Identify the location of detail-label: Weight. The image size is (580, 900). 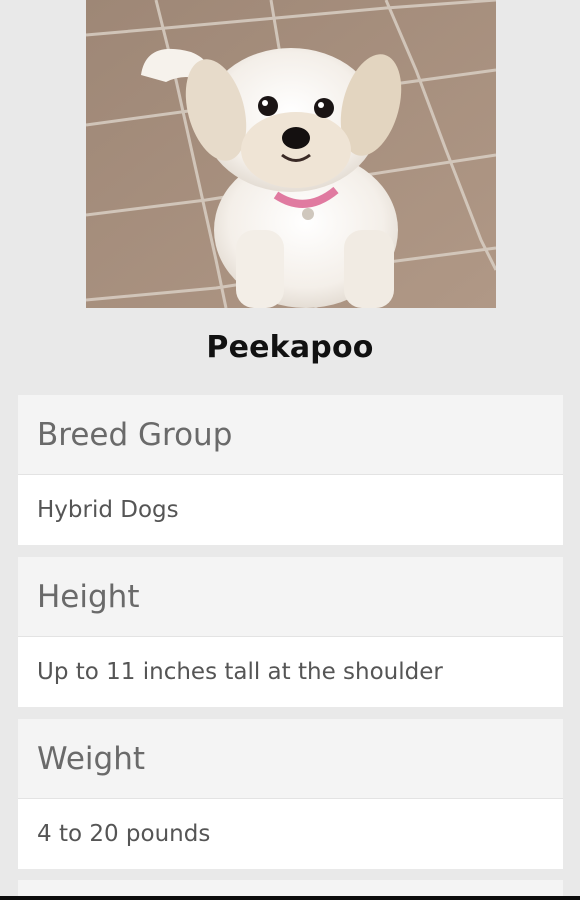
(290, 759).